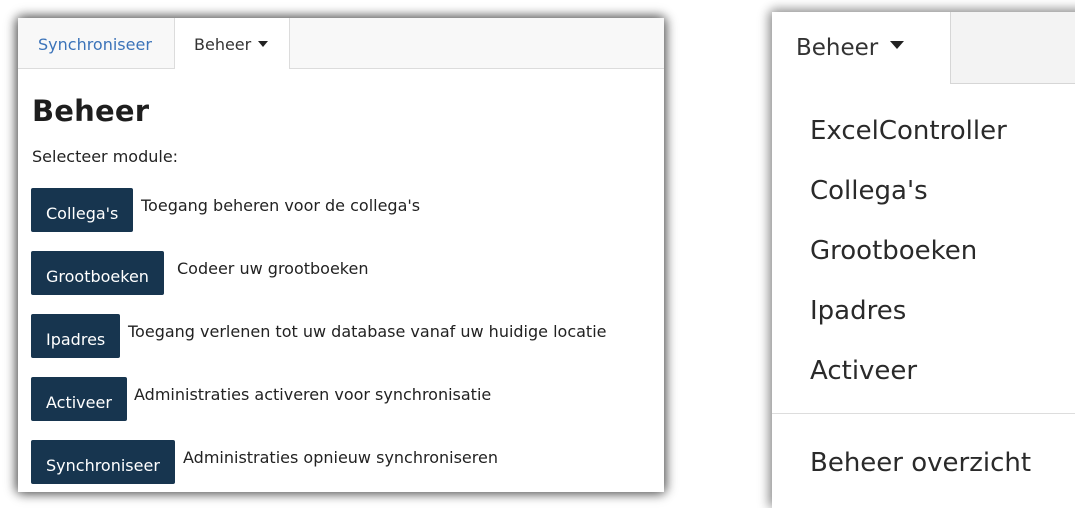 The width and height of the screenshot is (1075, 508). Describe the element at coordinates (908, 131) in the screenshot. I see `menu-item-excelcontroller: ExcelController` at that location.